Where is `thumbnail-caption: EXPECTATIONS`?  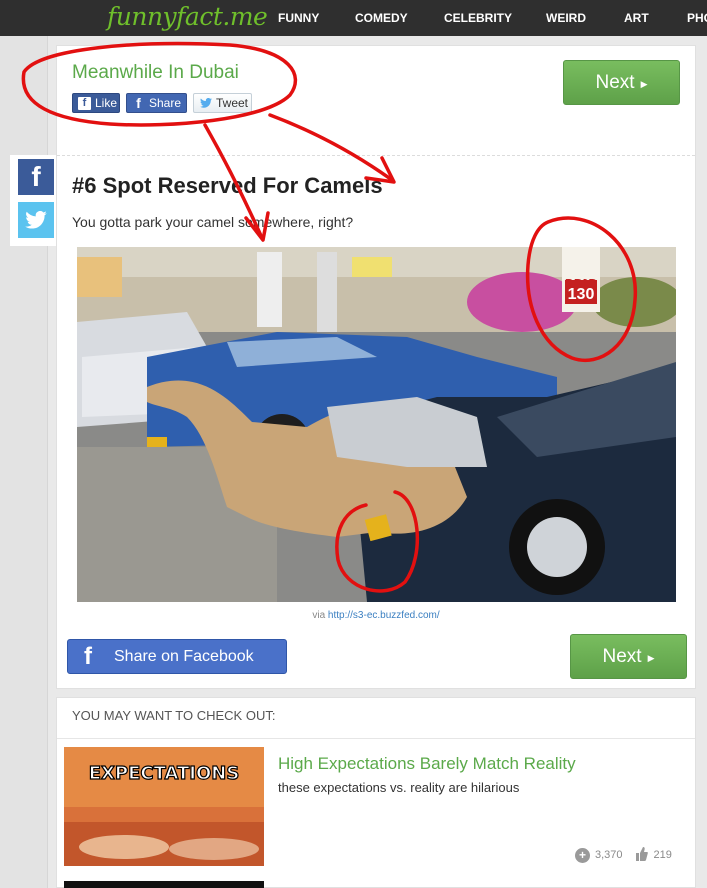 thumbnail-caption: EXPECTATIONS is located at coordinates (164, 773).